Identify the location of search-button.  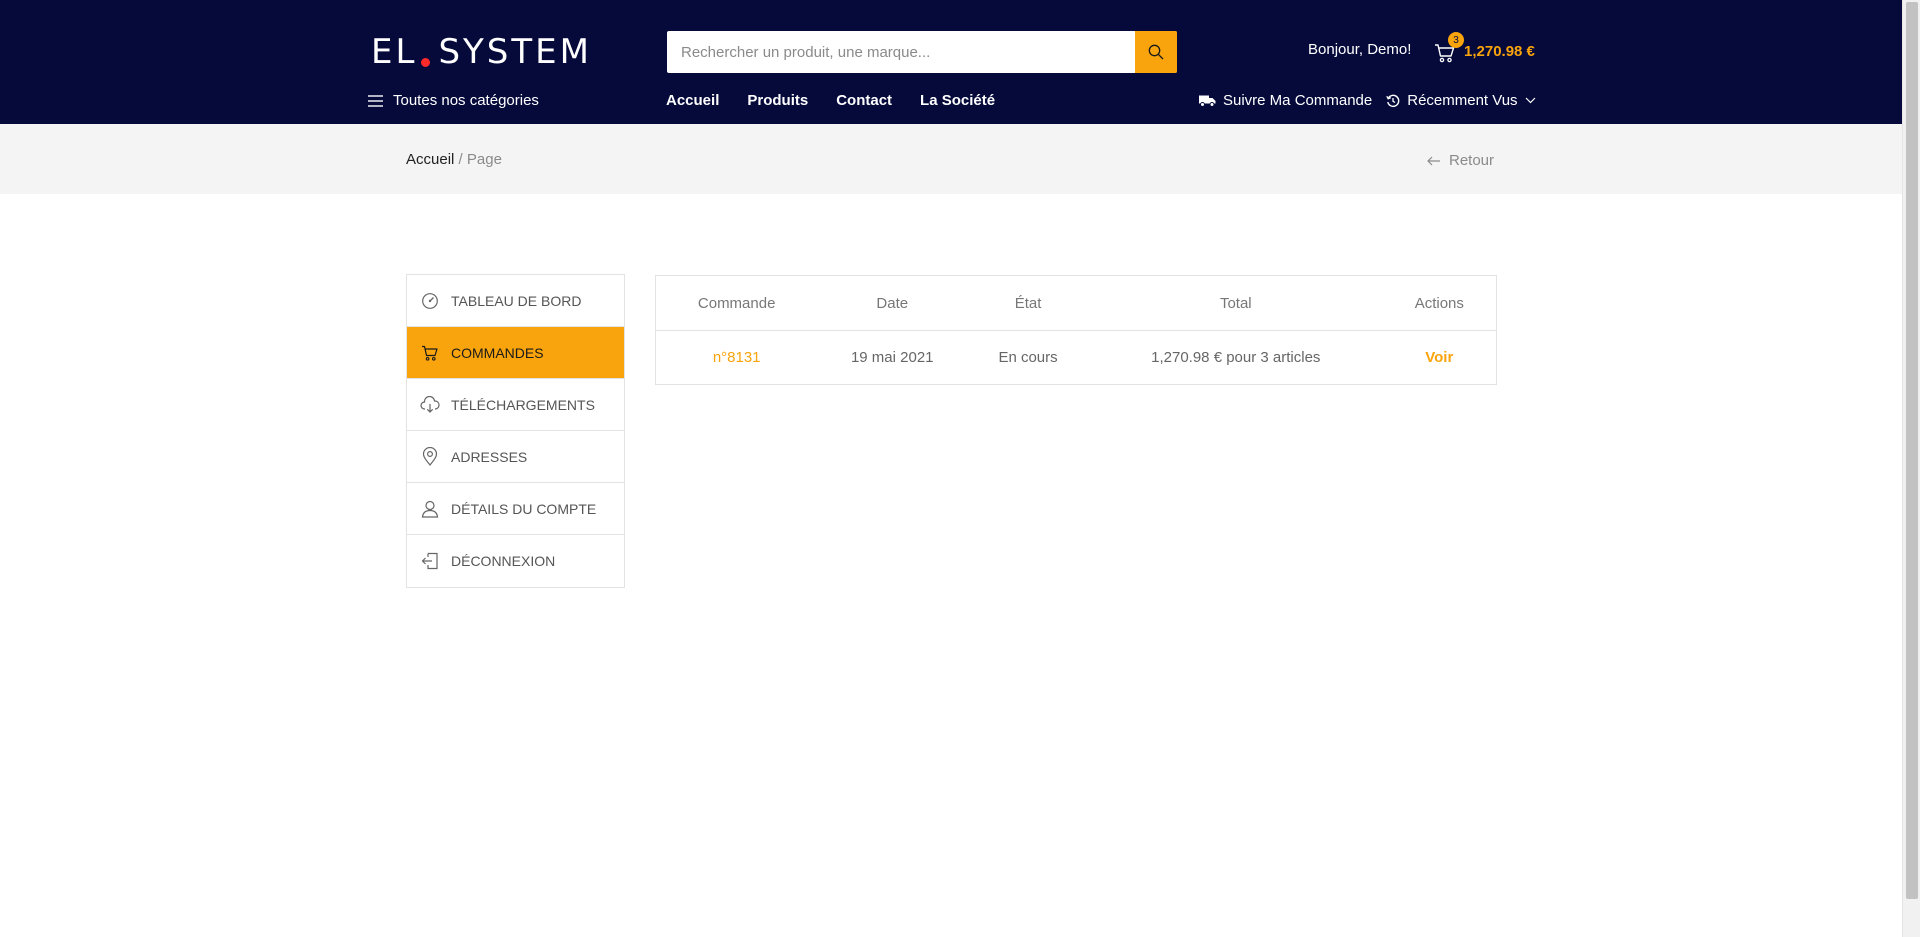
(1156, 52).